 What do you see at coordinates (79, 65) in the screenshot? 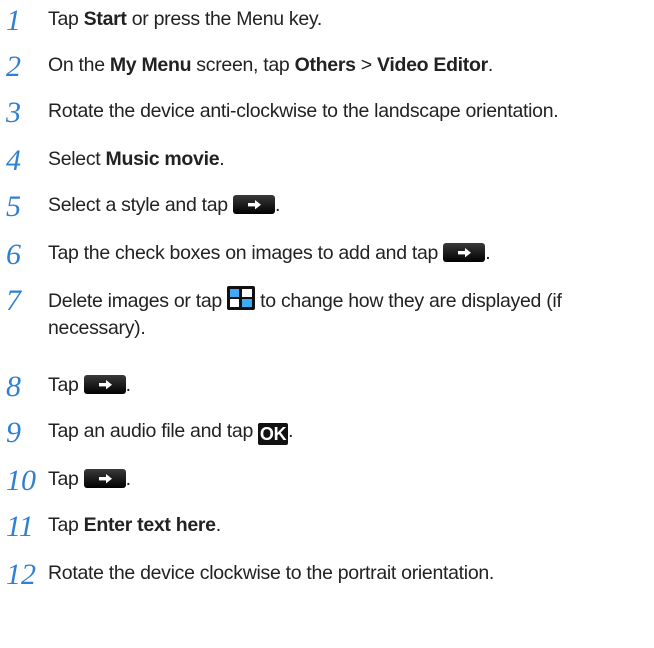
I see `step-text-segment: On the` at bounding box center [79, 65].